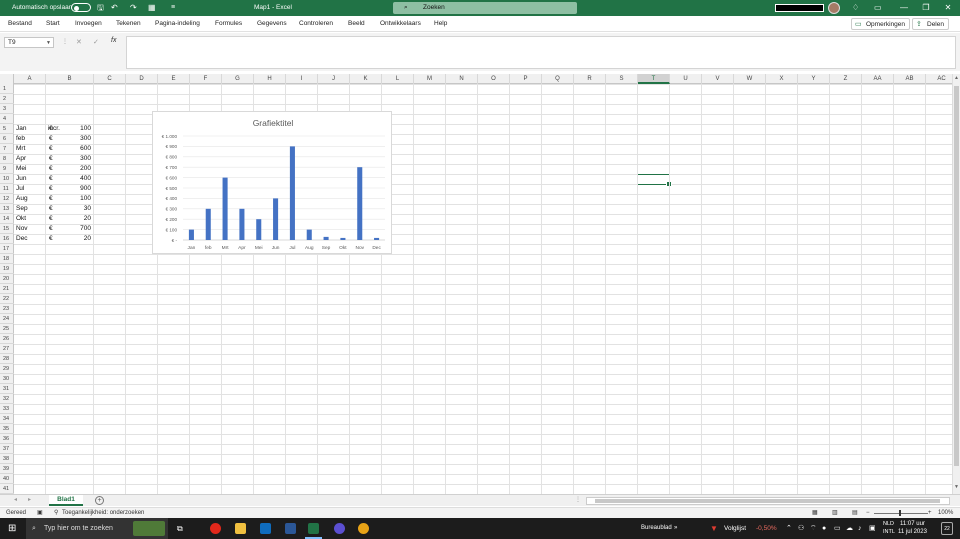 Image resolution: width=960 pixels, height=539 pixels. Describe the element at coordinates (7, 199) in the screenshot. I see `row-header-12: 12` at that location.